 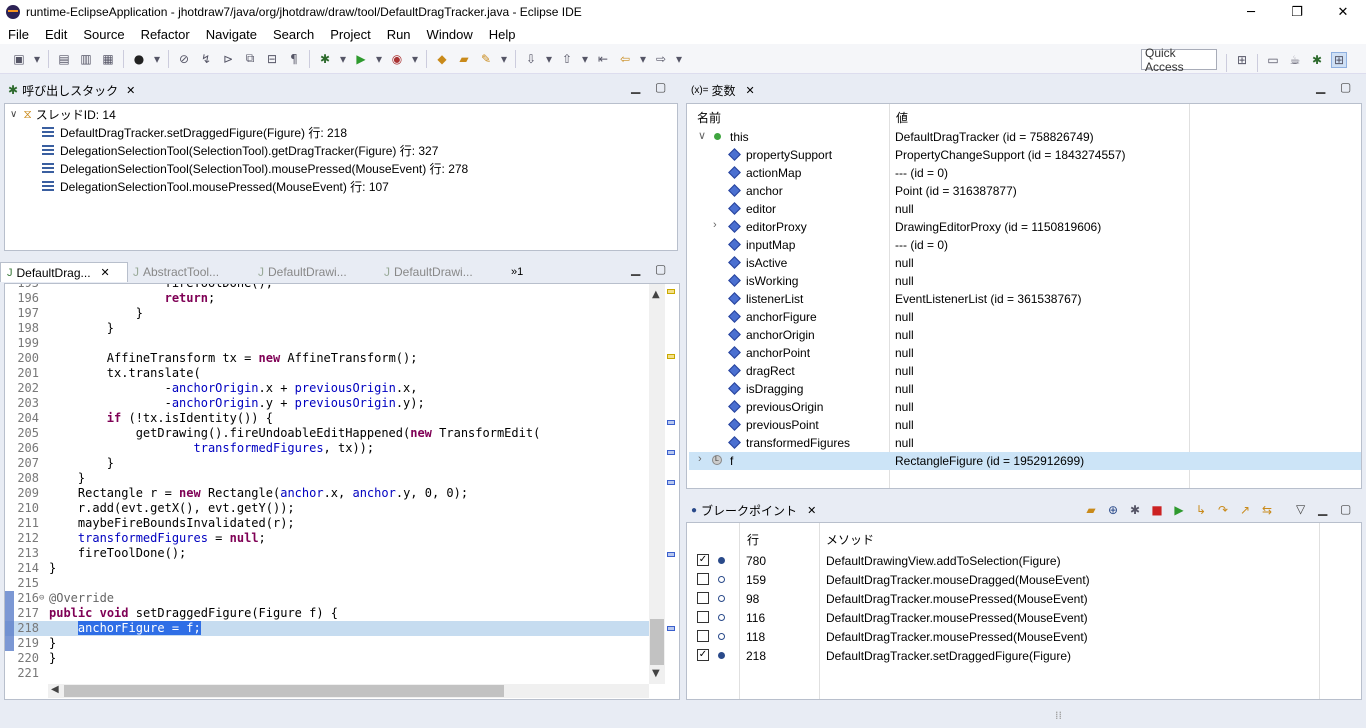 I want to click on chevron-down-icon: ∨, so click(x=13, y=114).